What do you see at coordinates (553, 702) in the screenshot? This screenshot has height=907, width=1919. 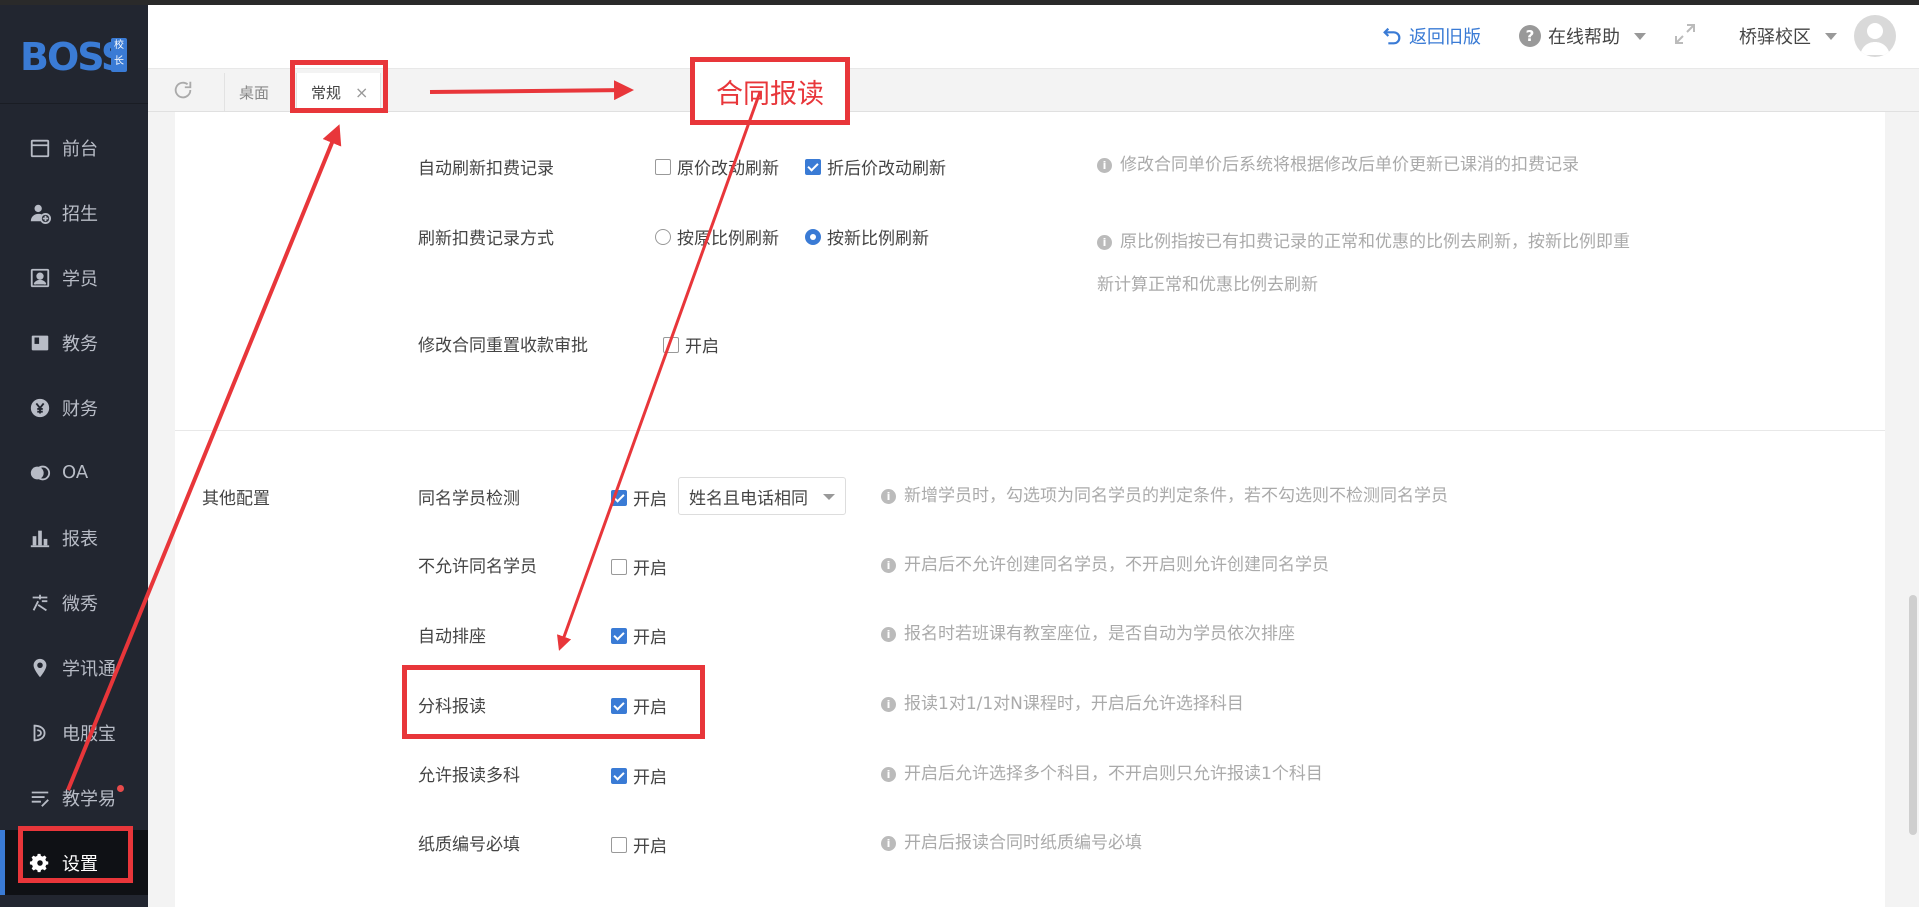 I see `annotation-box-subject-enrollment` at bounding box center [553, 702].